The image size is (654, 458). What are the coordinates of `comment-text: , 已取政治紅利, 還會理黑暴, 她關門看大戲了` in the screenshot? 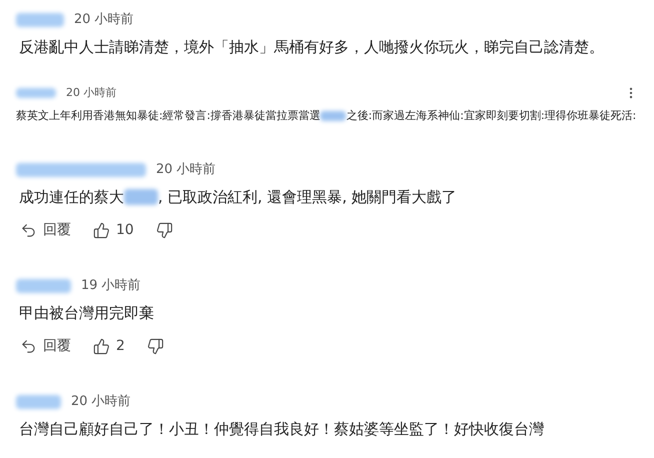 It's located at (307, 197).